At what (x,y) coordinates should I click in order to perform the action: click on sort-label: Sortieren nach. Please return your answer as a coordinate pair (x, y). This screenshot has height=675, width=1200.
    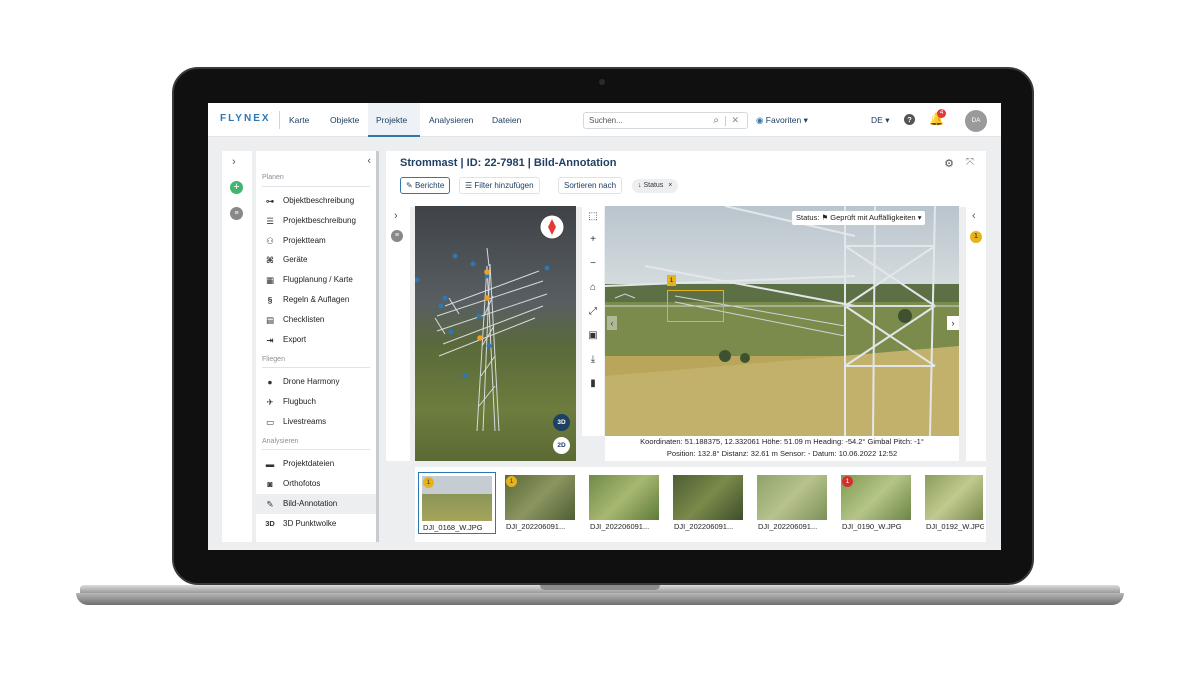
    Looking at the image, I should click on (590, 185).